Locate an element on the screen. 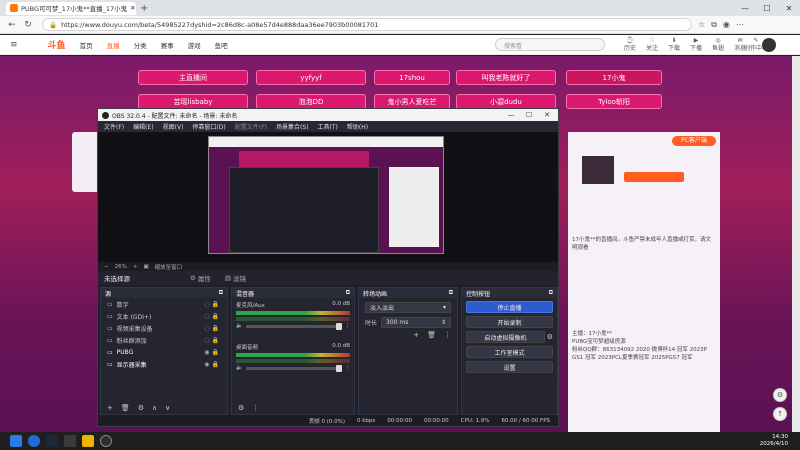  move-down-icon: ∨ is located at coordinates (167, 408).